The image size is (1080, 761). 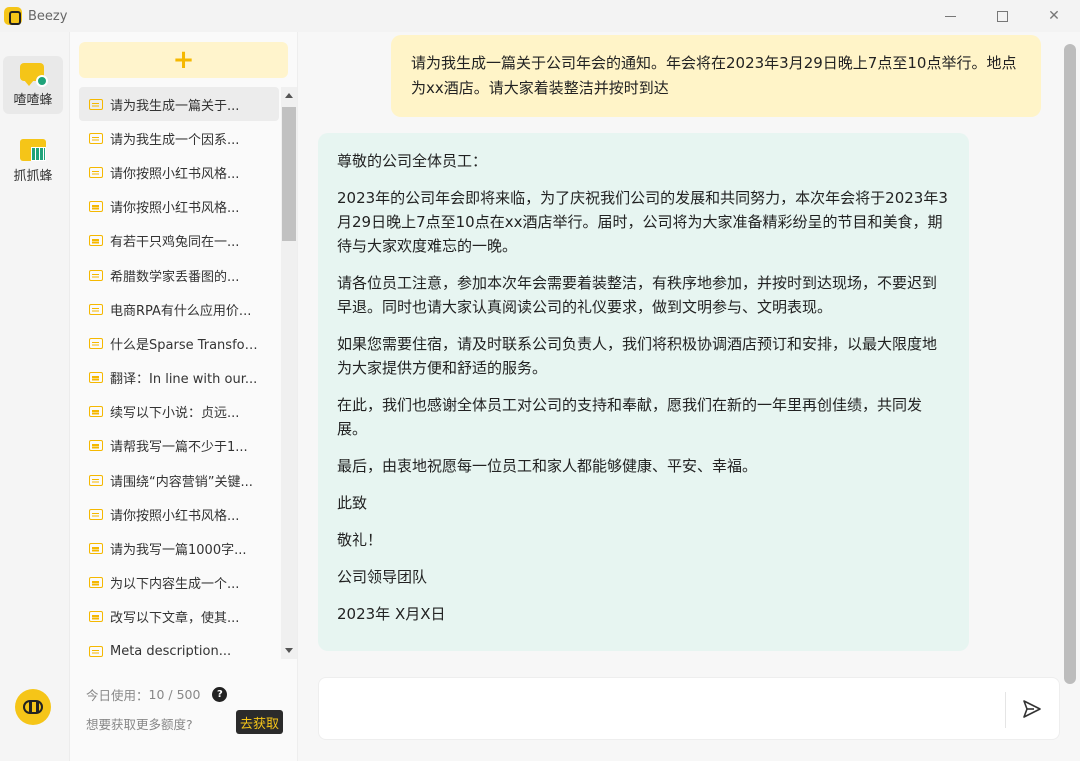 What do you see at coordinates (13, 16) in the screenshot?
I see `beezy-logo-icon` at bounding box center [13, 16].